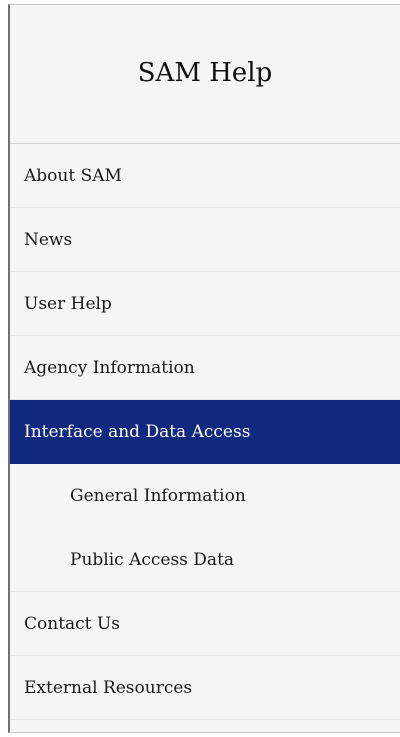 The width and height of the screenshot is (400, 737). Describe the element at coordinates (205, 624) in the screenshot. I see `nav-item-contact-us: Contact Us` at that location.